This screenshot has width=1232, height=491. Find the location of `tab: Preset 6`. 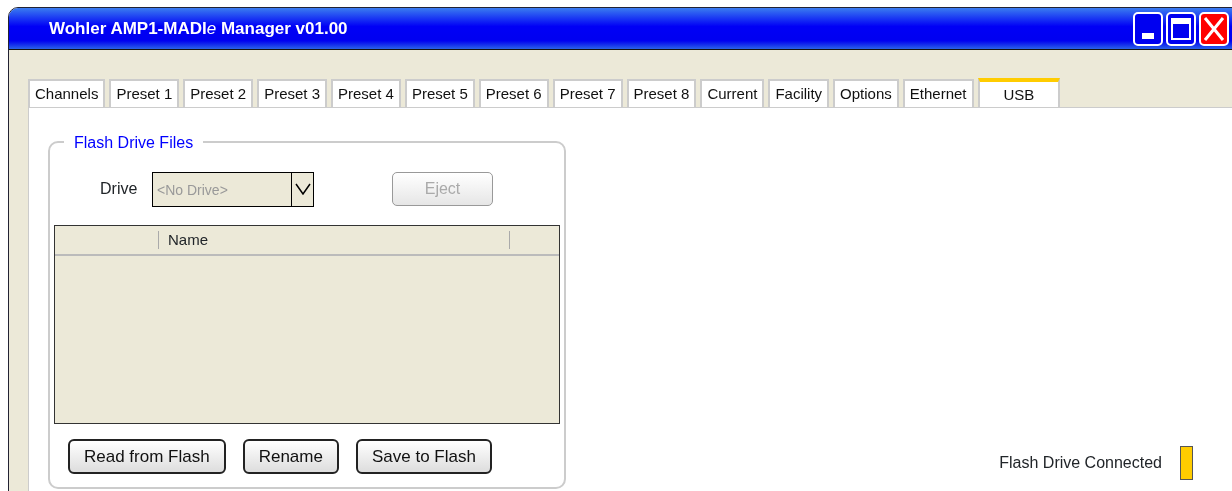

tab: Preset 6 is located at coordinates (513, 93).